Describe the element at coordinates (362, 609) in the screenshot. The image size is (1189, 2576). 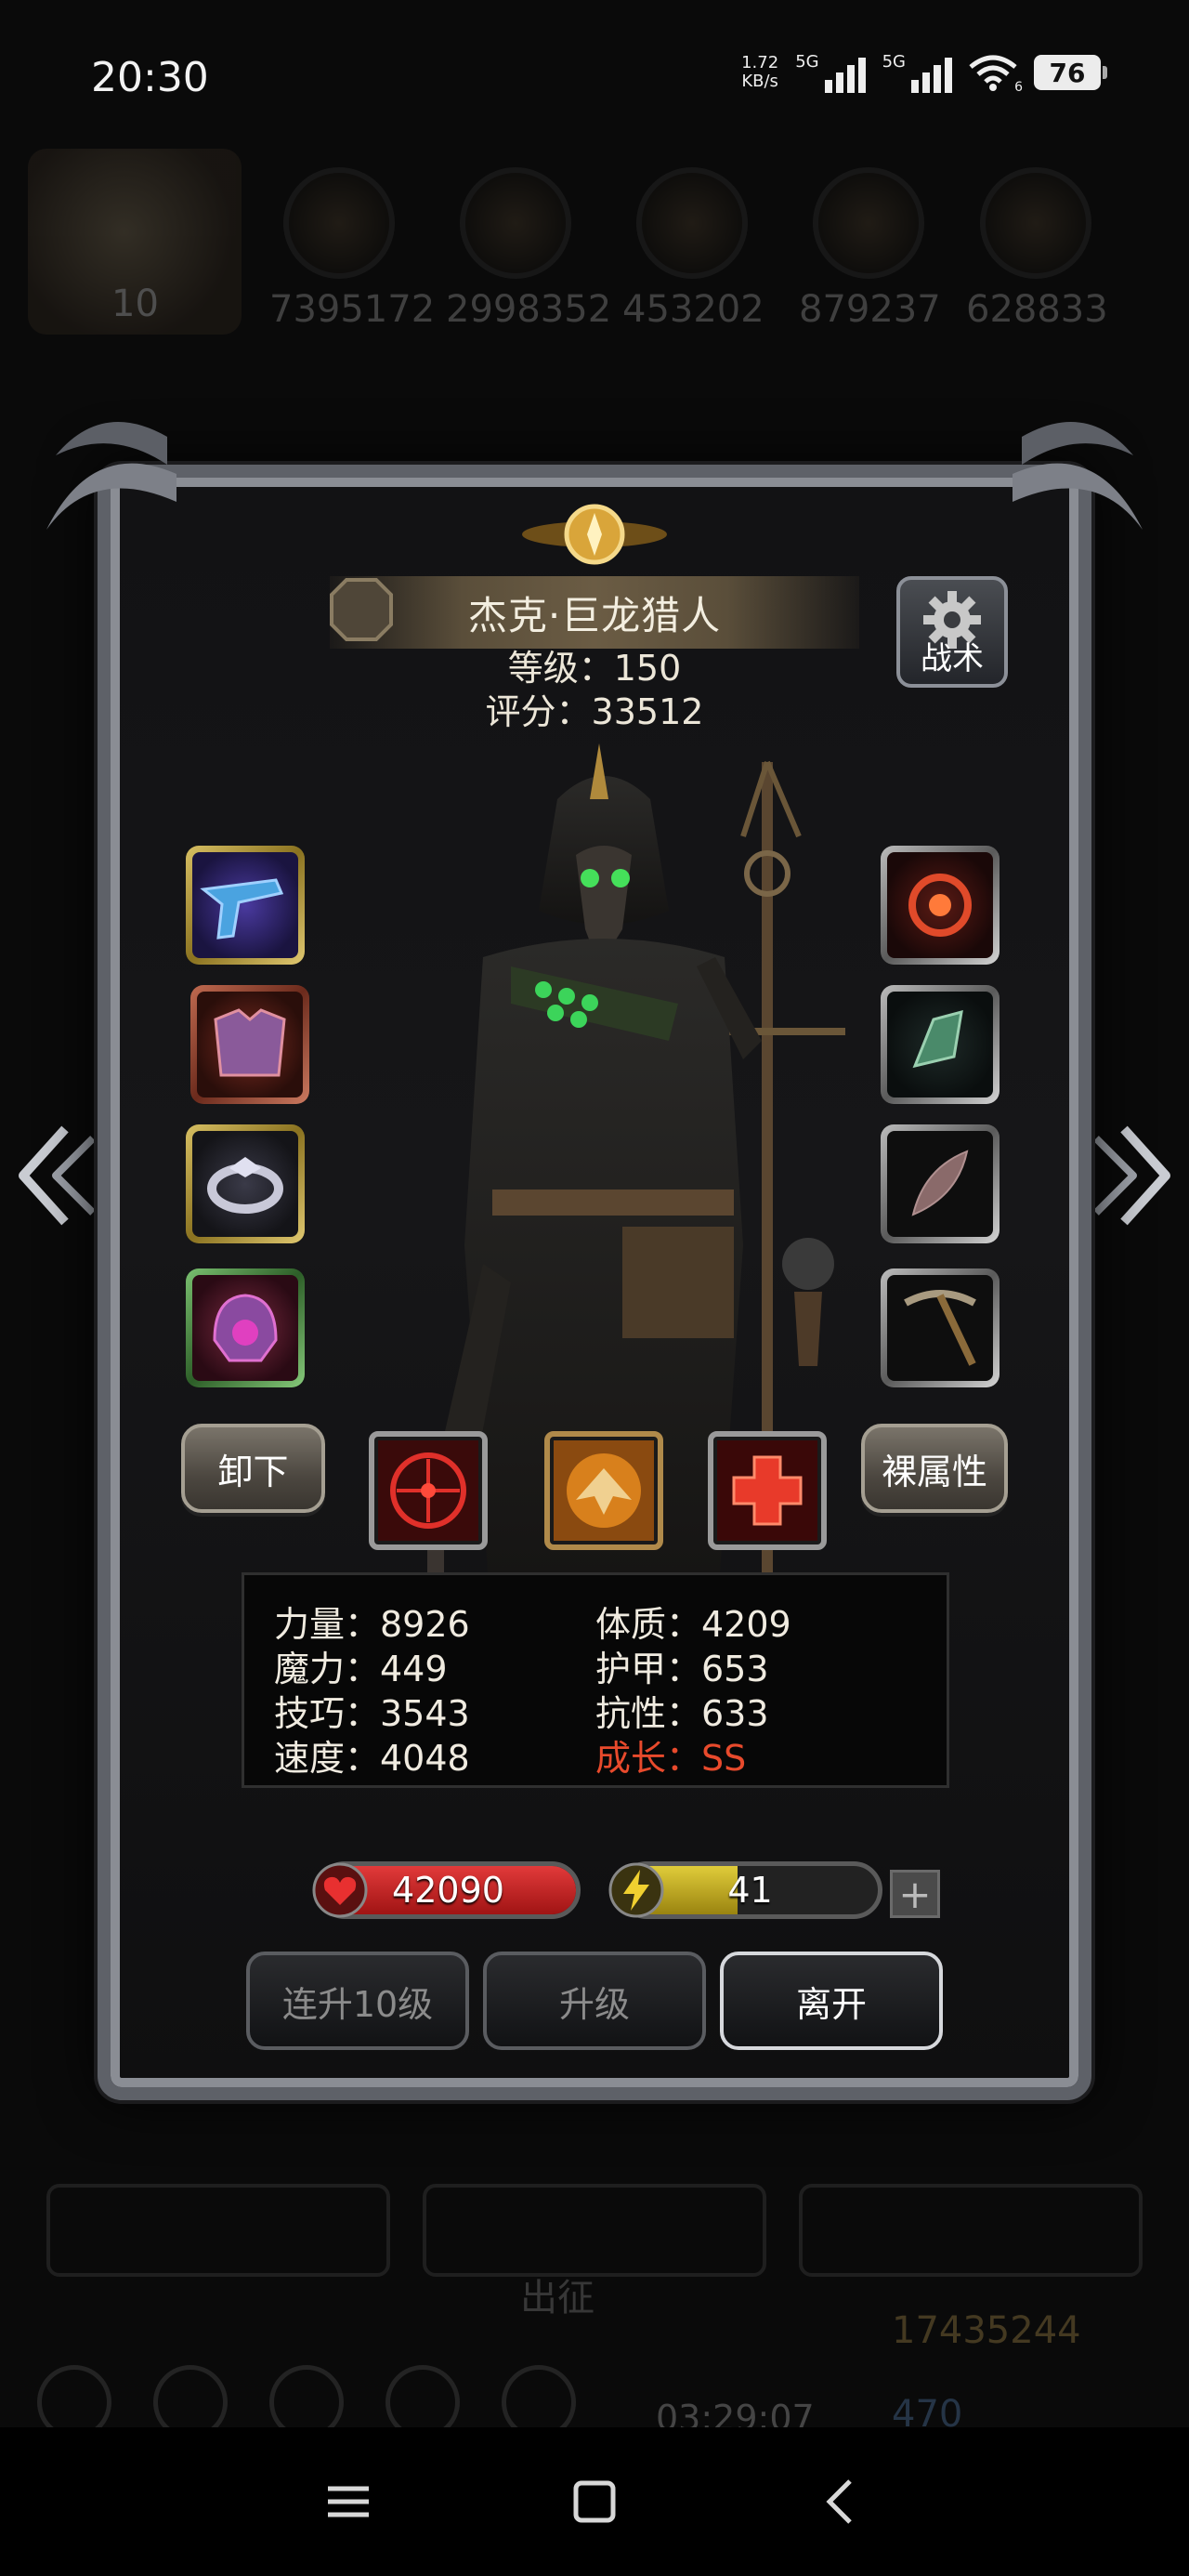
I see `hero-class-badge-icon` at that location.